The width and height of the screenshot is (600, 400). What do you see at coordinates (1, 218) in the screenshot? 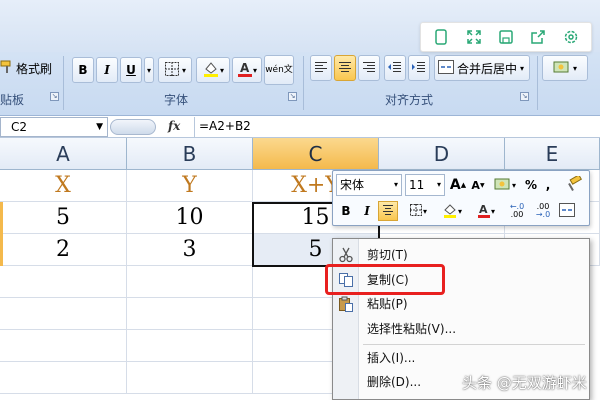
I see `row-header-selected` at bounding box center [1, 218].